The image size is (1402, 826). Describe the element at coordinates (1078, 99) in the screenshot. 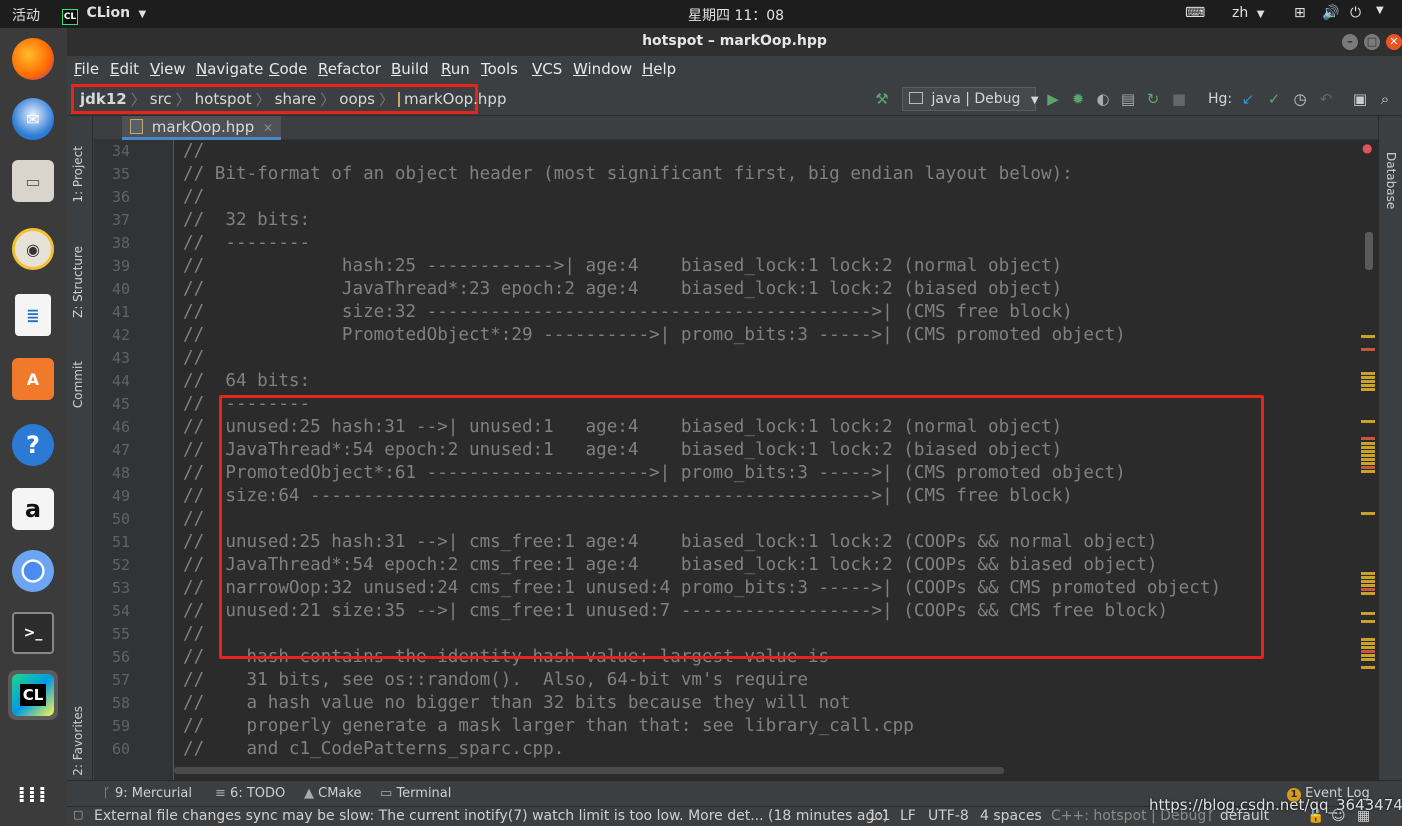

I see `debug-bug-icon: ✹` at that location.